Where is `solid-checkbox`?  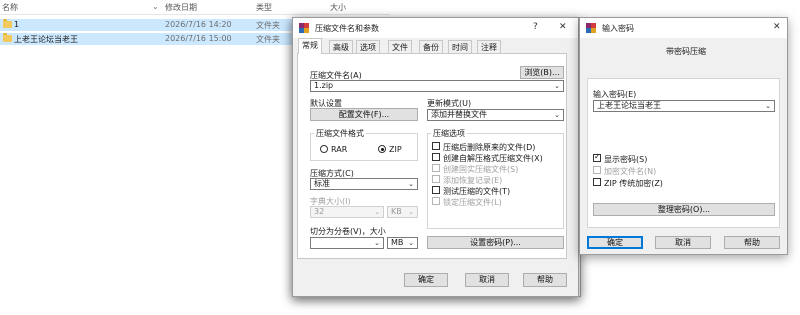
solid-checkbox is located at coordinates (436, 168).